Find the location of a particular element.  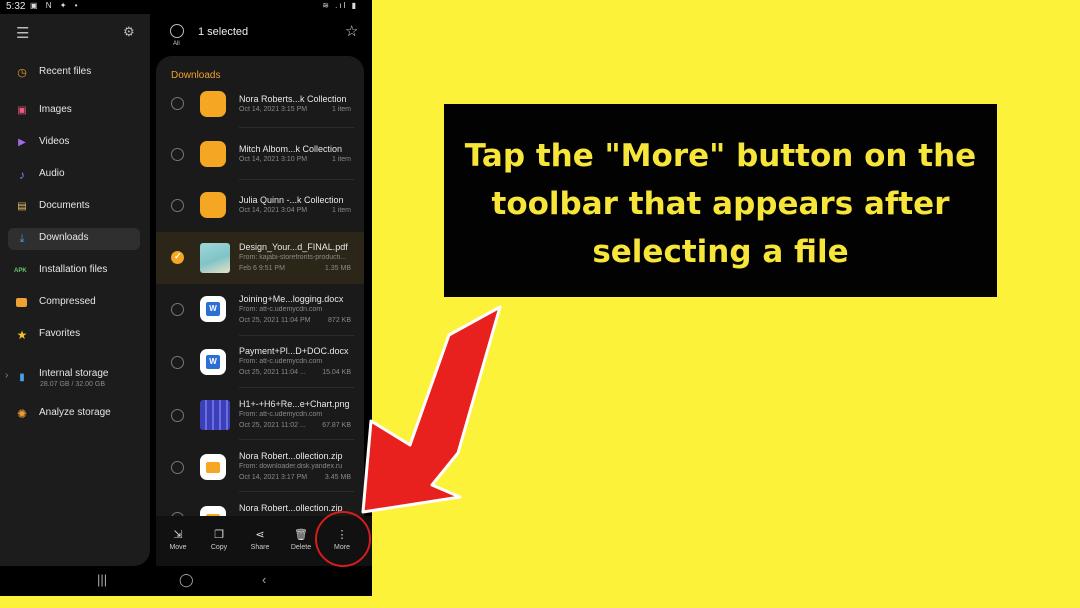

annotation-overlay is located at coordinates (408, 436).